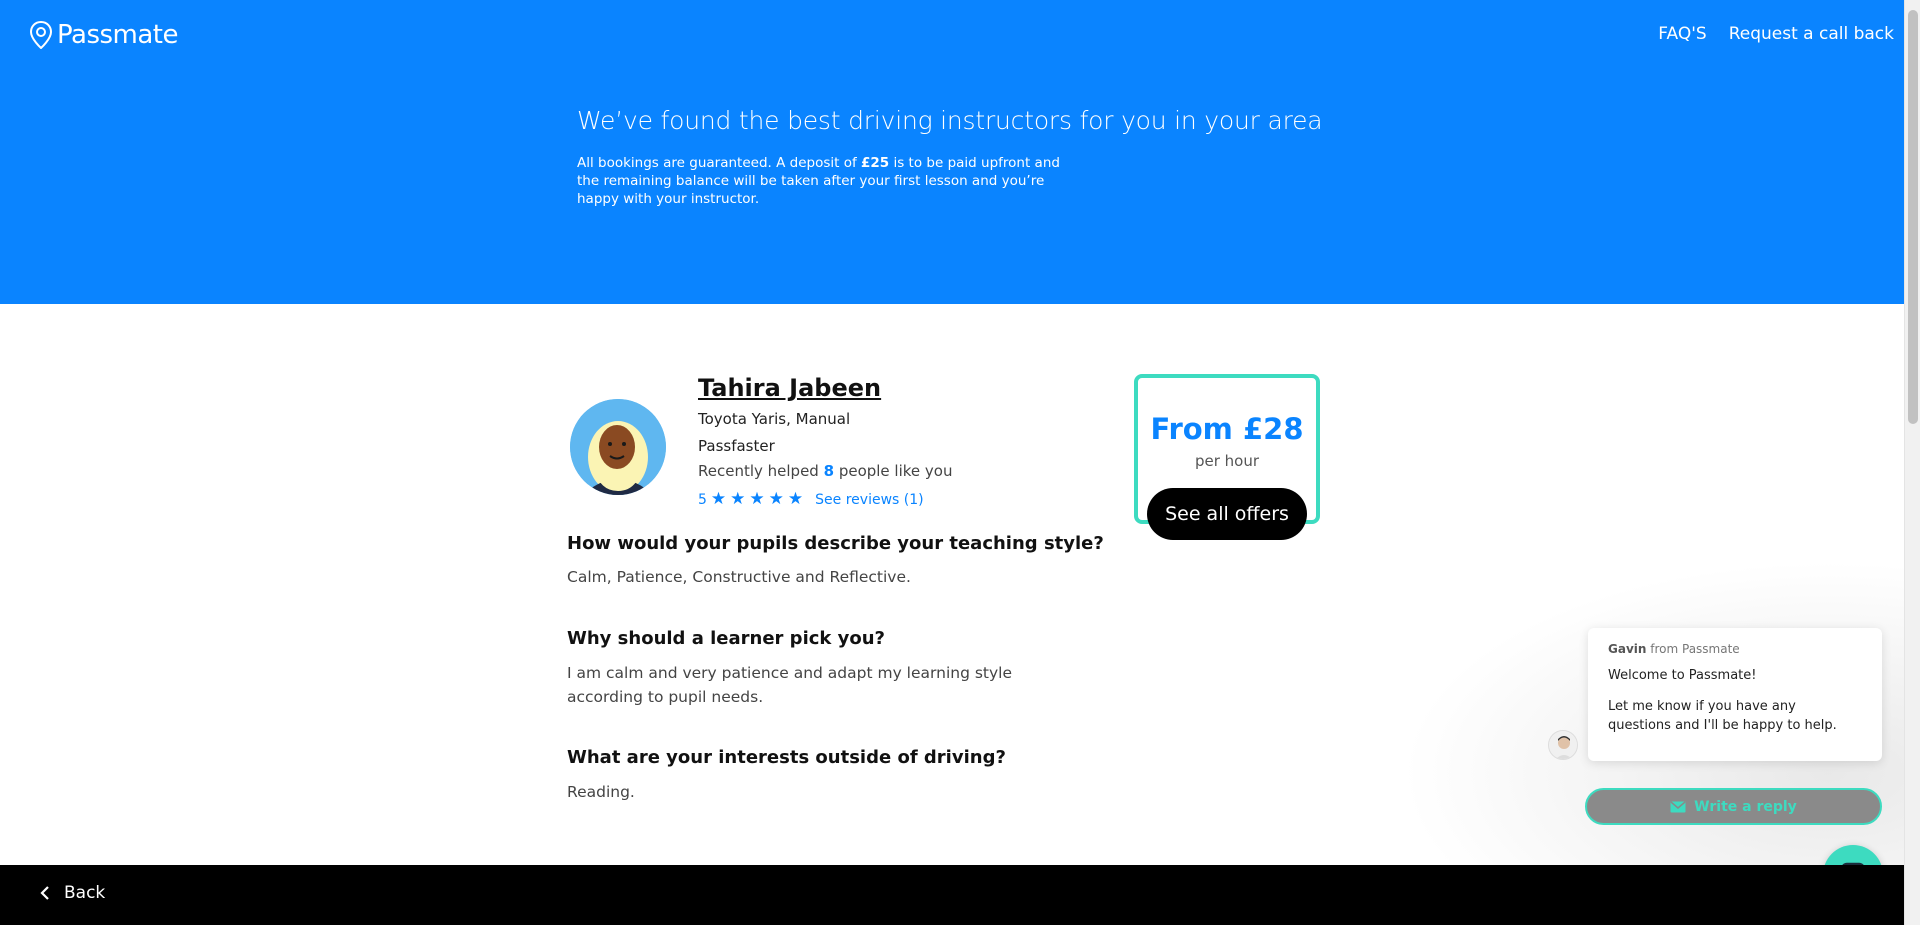  What do you see at coordinates (1627, 649) in the screenshot?
I see `chat-agent-name: Gavin` at bounding box center [1627, 649].